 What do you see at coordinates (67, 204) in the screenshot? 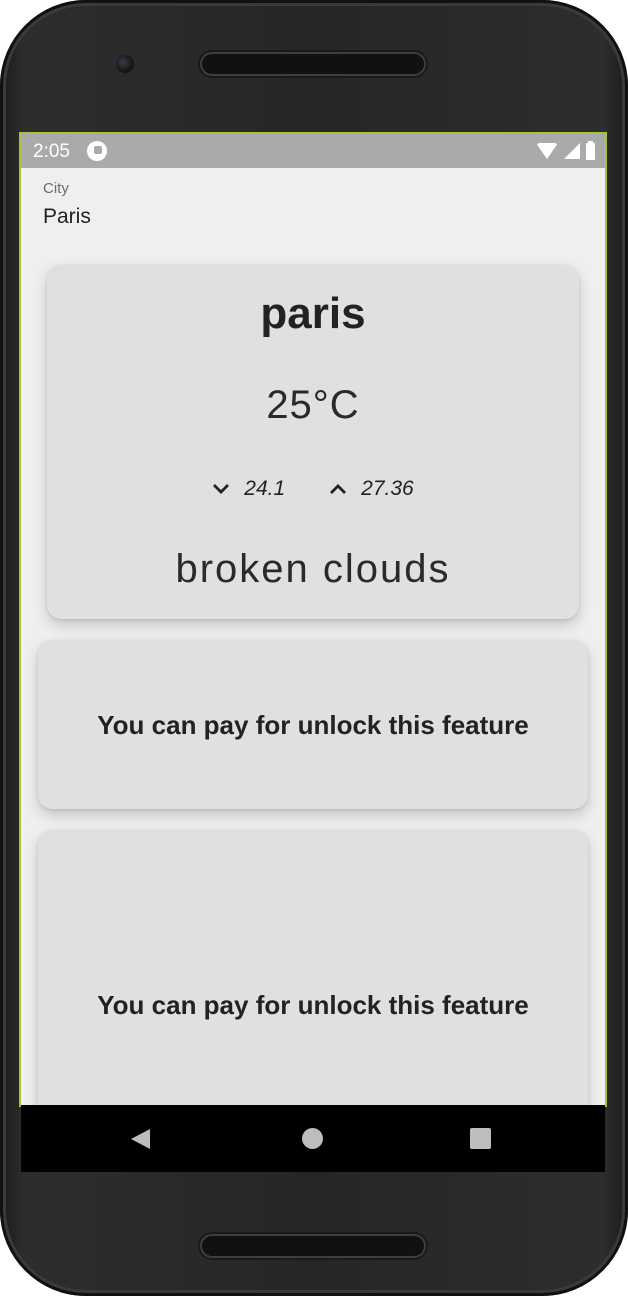
I see `city-field: City Paris` at bounding box center [67, 204].